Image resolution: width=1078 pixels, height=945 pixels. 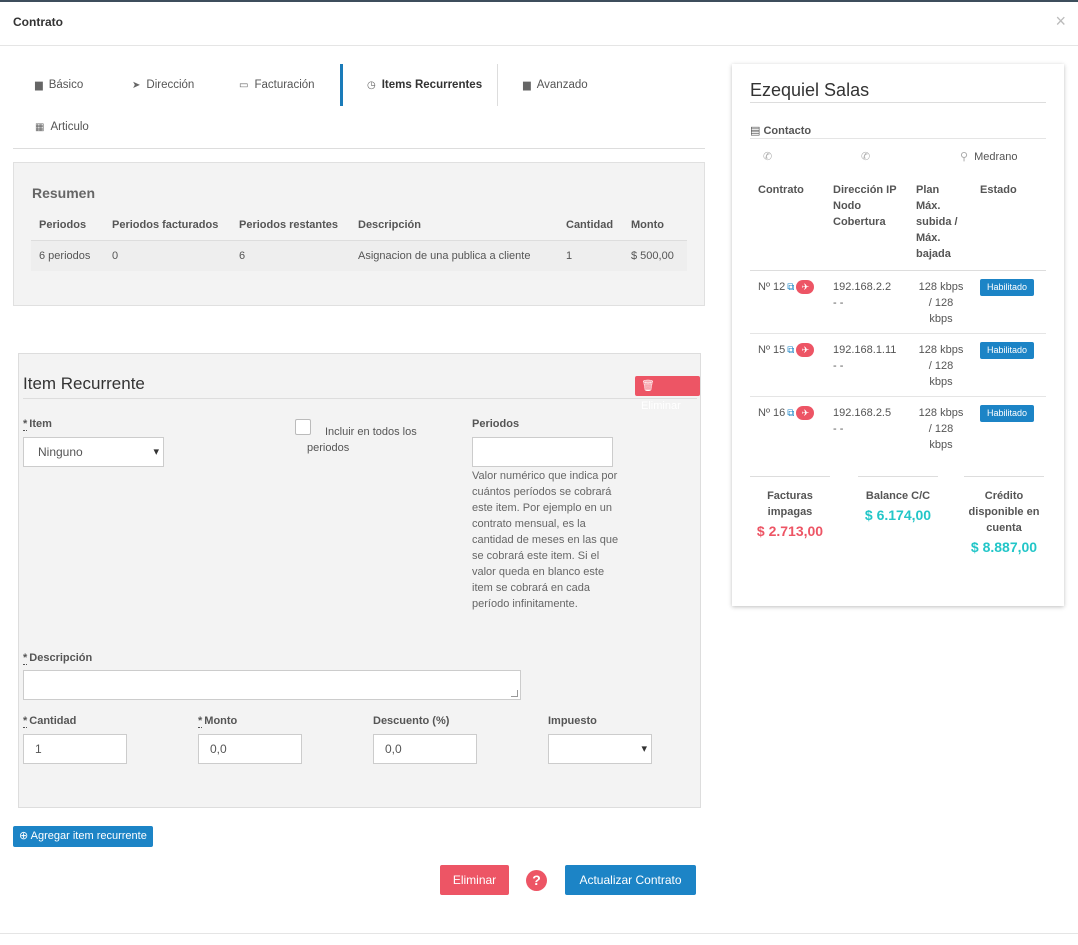 What do you see at coordinates (272, 685) in the screenshot?
I see `descripcion-textarea` at bounding box center [272, 685].